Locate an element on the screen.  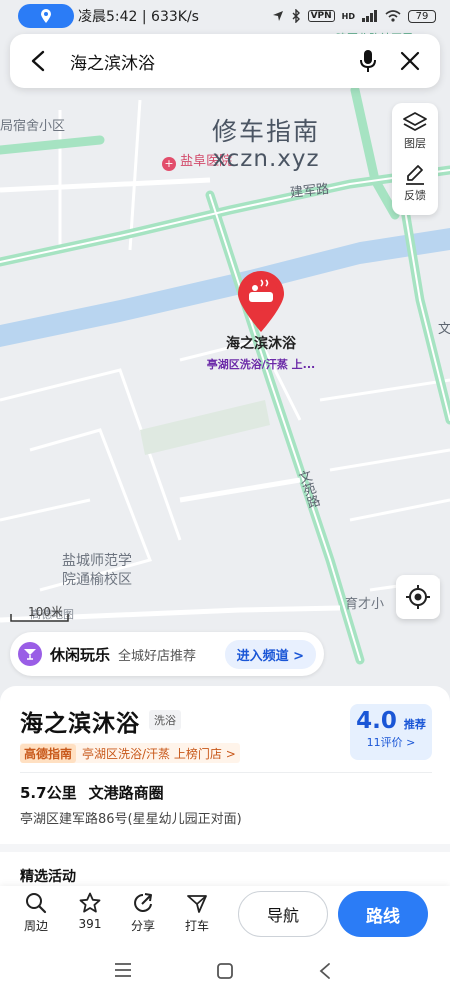
rating-label: 推荐 is located at coordinates (414, 724).